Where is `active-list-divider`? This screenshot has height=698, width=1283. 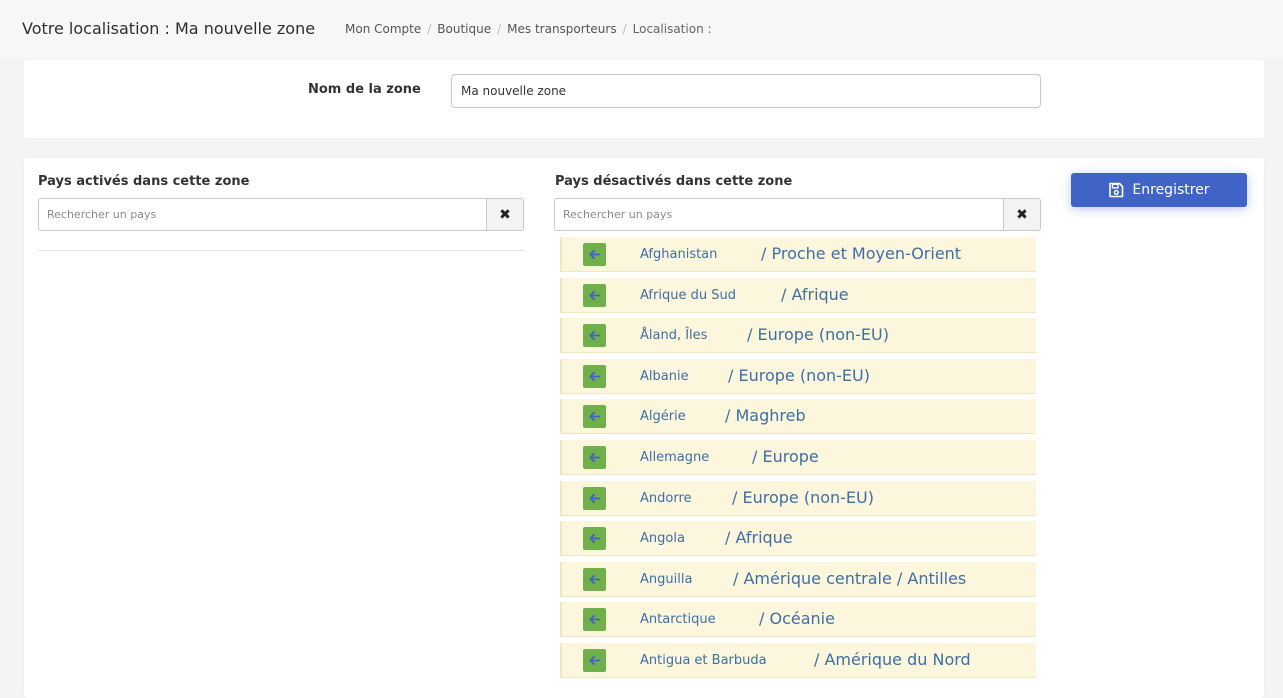
active-list-divider is located at coordinates (281, 250).